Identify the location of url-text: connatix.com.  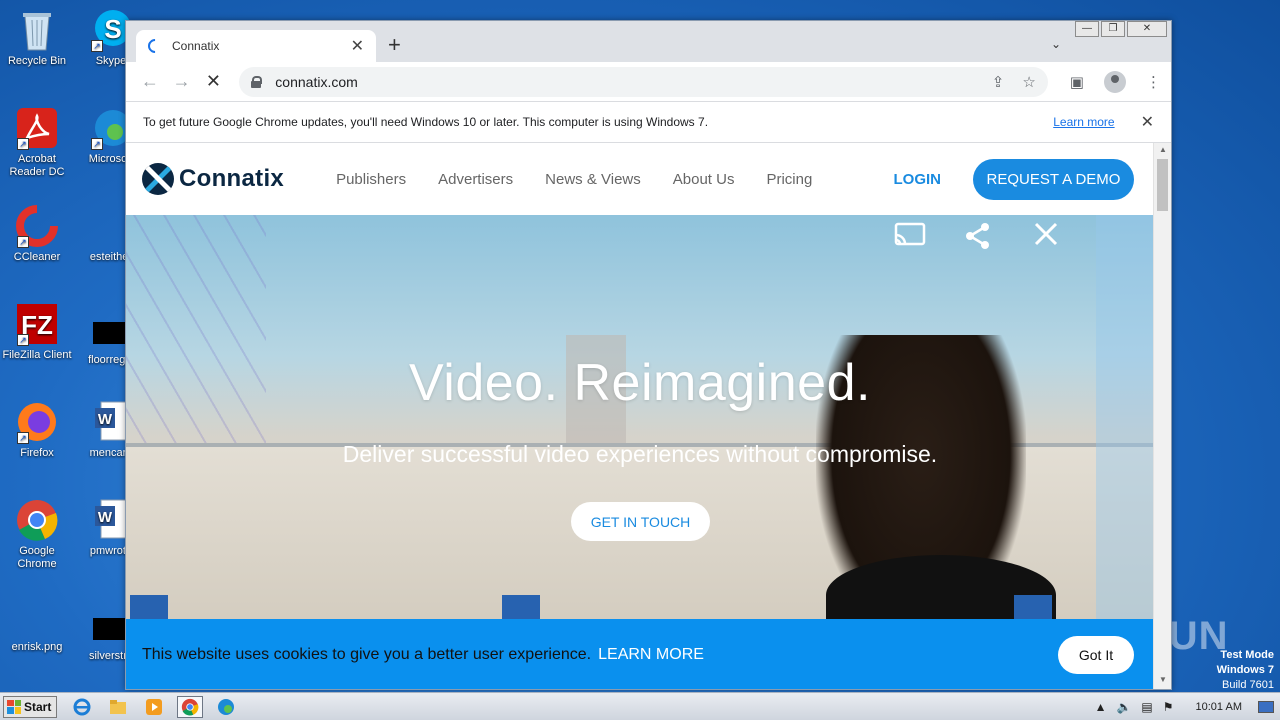
(316, 82).